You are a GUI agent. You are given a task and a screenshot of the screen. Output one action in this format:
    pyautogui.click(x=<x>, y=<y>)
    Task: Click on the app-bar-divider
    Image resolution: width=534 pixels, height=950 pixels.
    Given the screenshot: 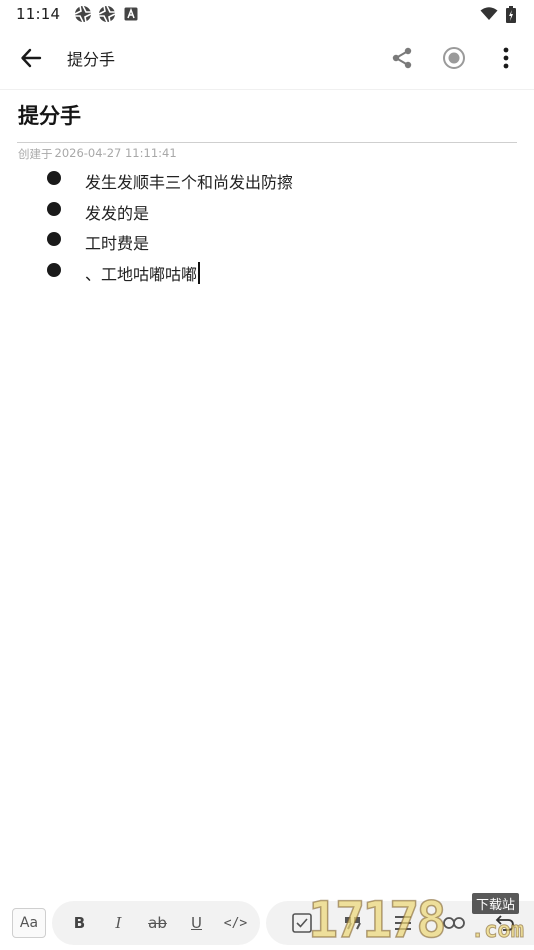 What is the action you would take?
    pyautogui.click(x=267, y=89)
    